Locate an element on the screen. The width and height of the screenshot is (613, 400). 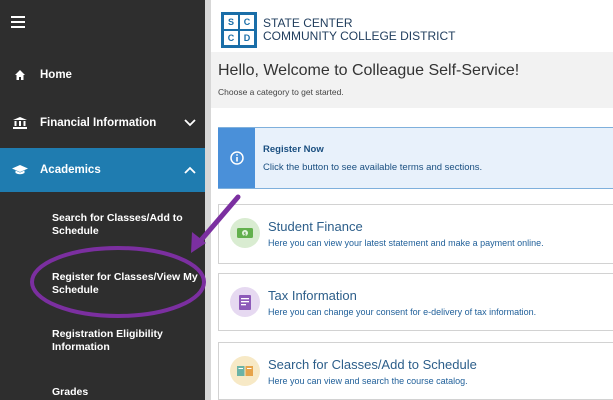
card-title: Search for Classes/Add to Schedule is located at coordinates (372, 364).